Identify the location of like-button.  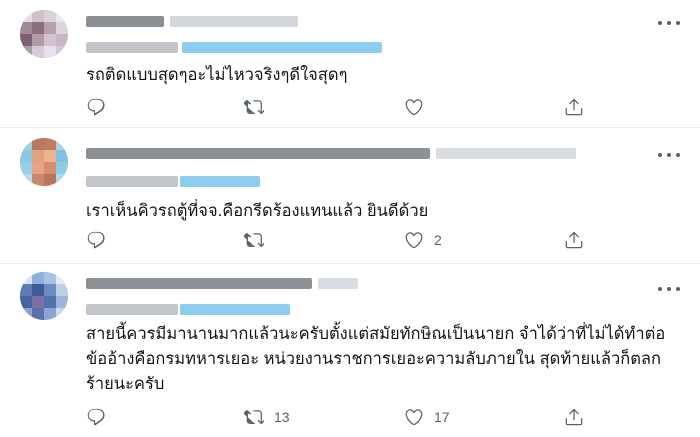
(419, 107).